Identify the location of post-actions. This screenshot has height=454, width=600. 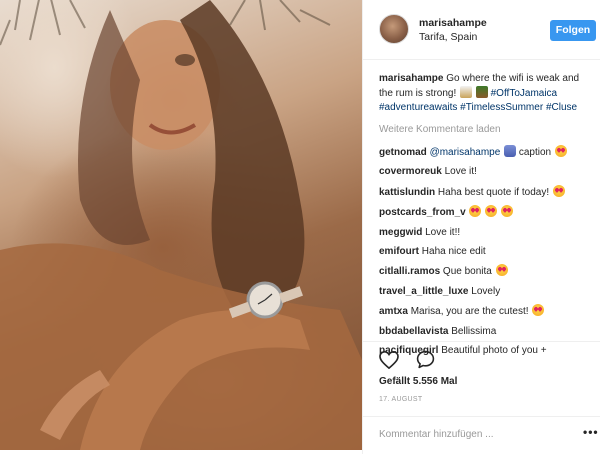
(414, 361).